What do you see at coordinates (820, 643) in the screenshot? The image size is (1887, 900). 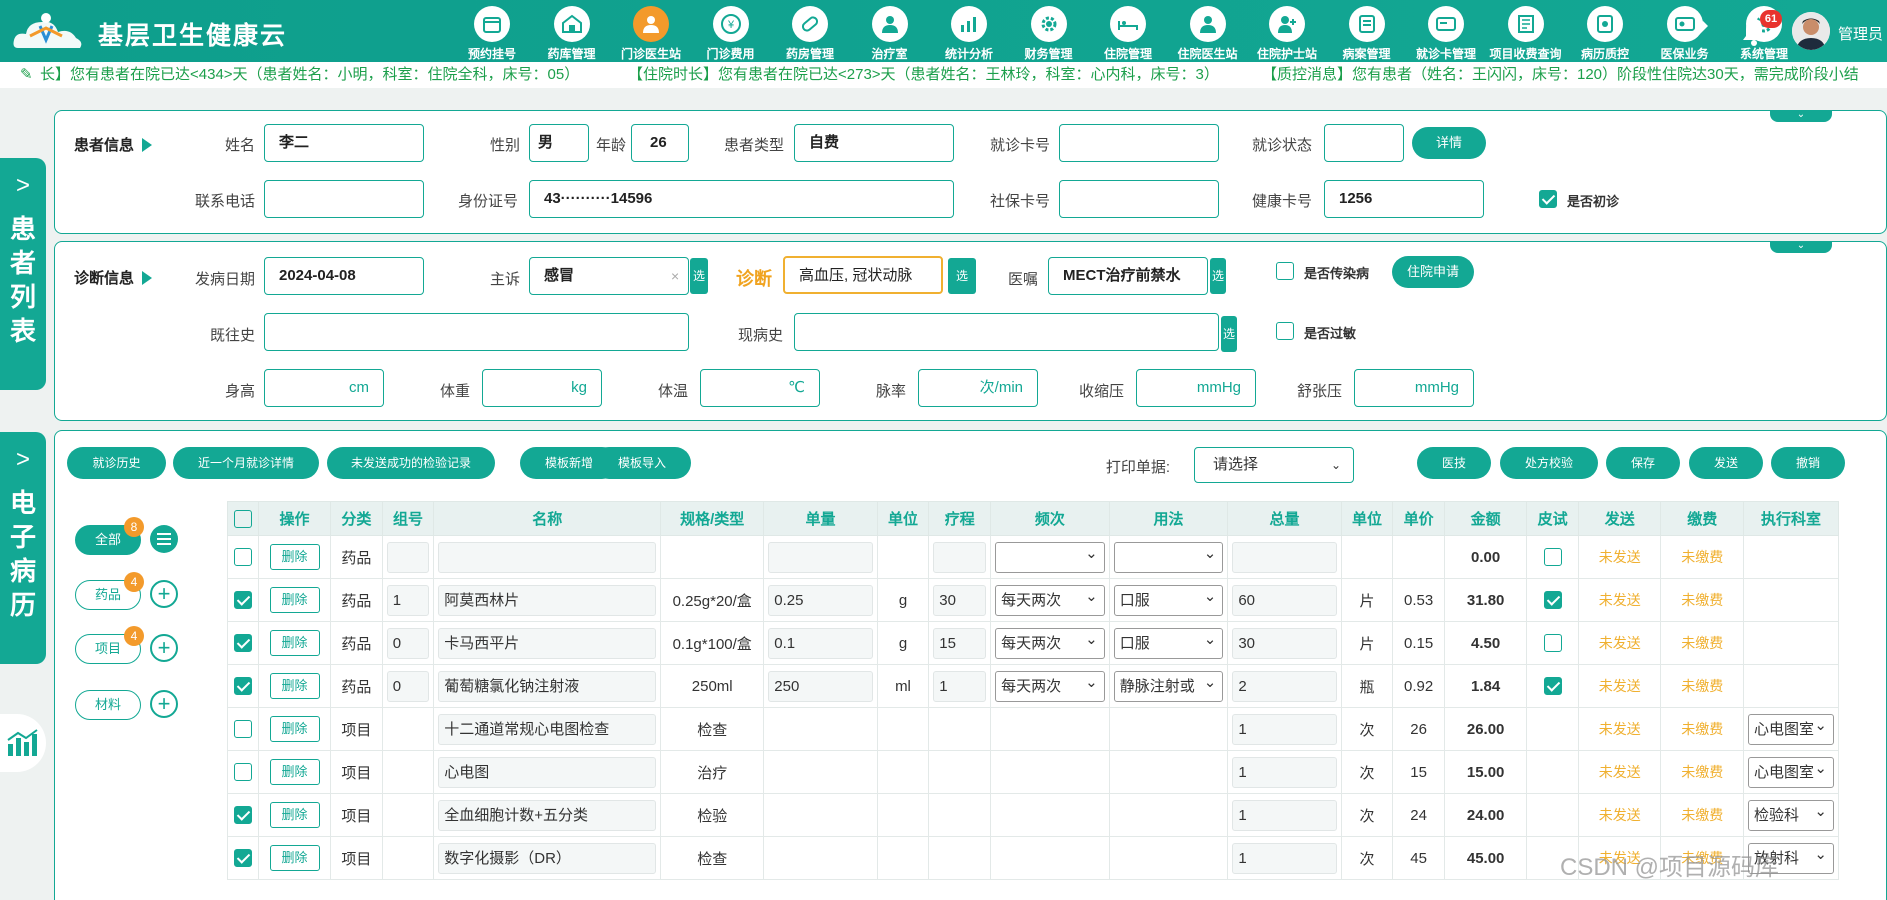 I see `dose-input: 0.1` at bounding box center [820, 643].